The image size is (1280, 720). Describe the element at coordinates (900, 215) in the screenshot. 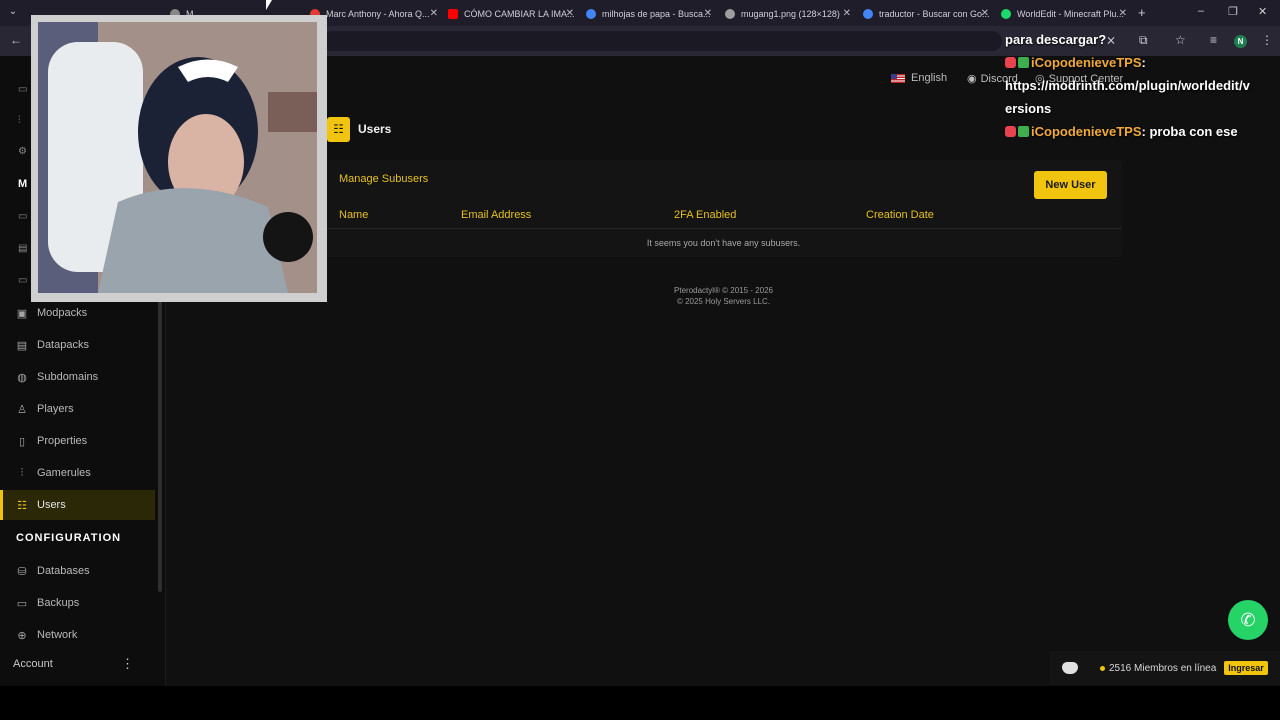

I see `column-header-creation-date: Creation Date` at that location.